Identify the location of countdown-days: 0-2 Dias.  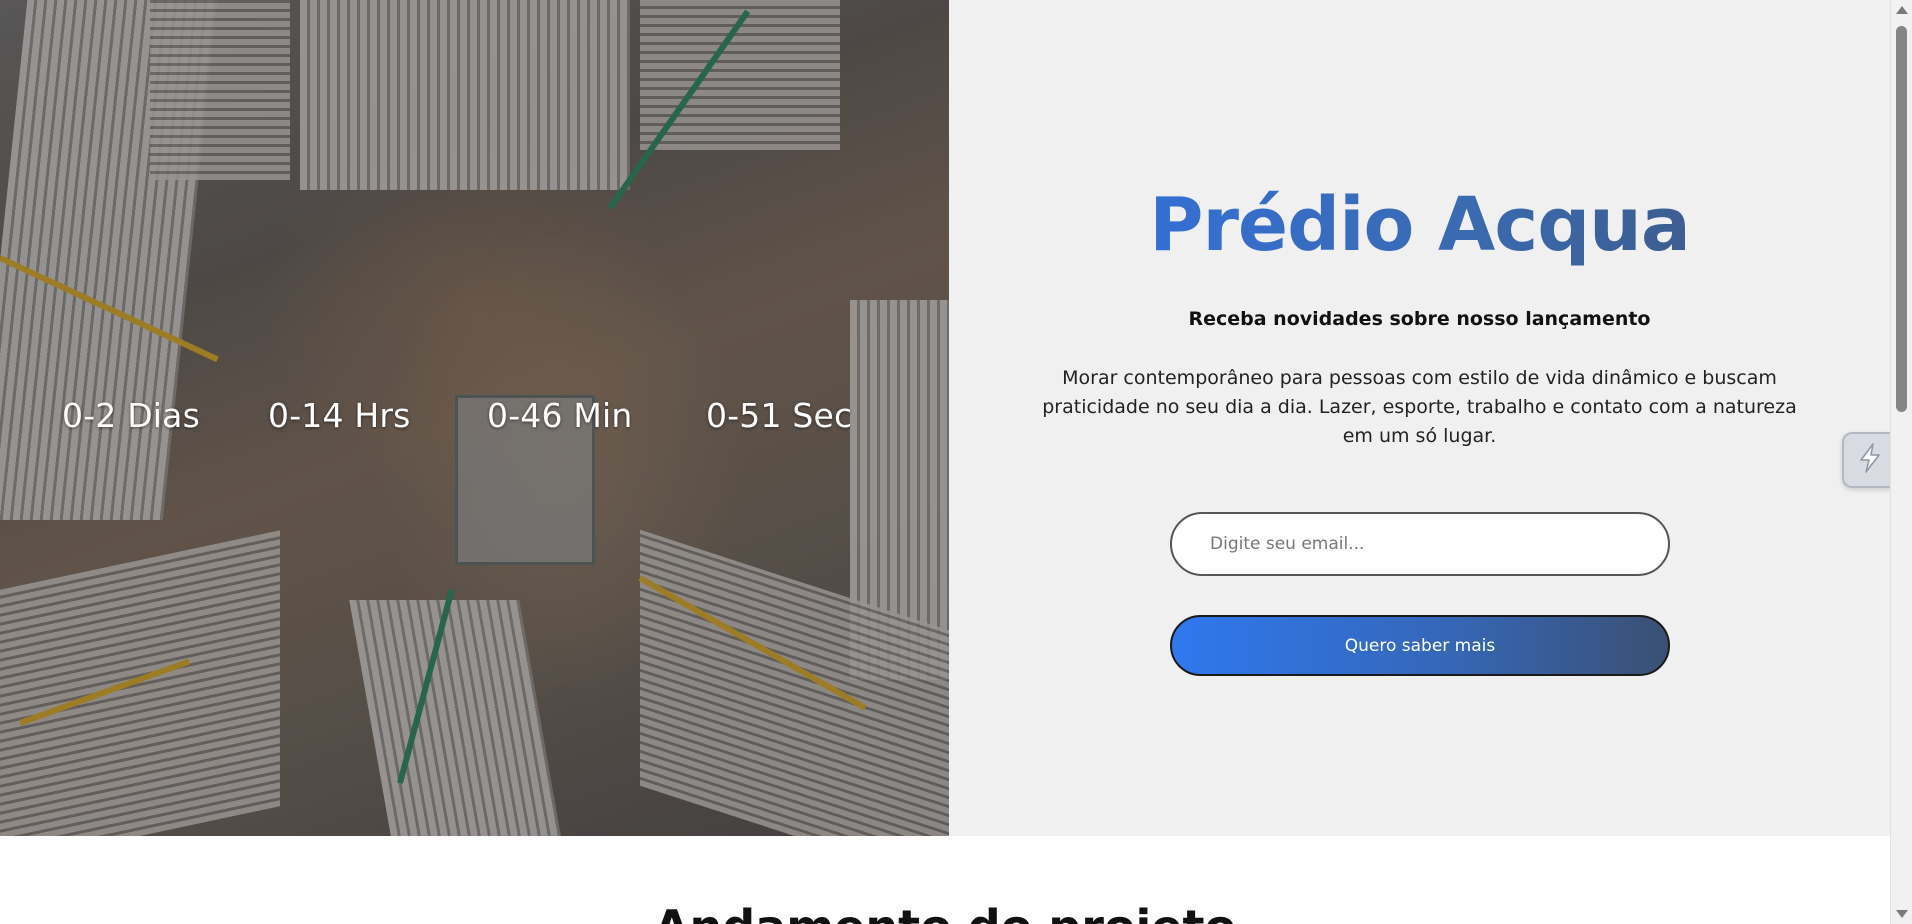
(131, 415).